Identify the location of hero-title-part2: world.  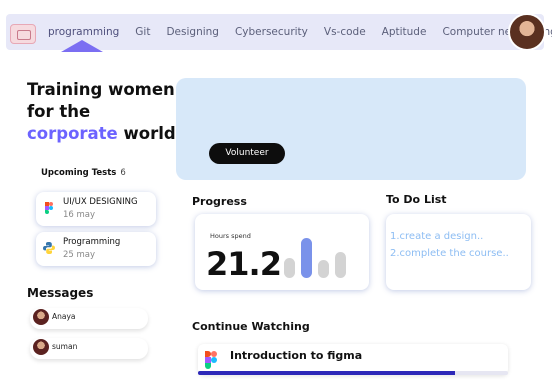
(146, 133).